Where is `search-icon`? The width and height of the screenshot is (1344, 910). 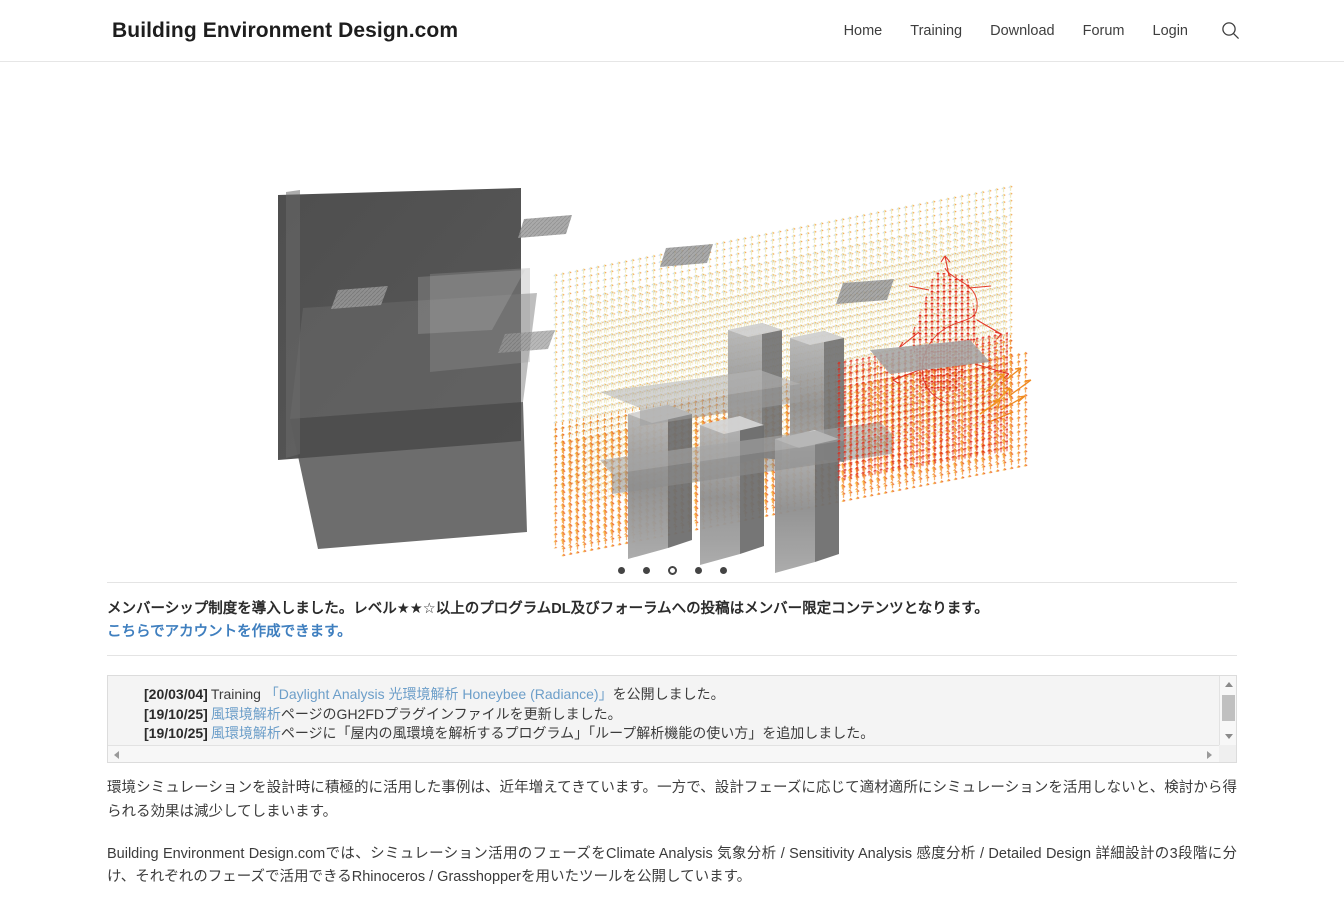 search-icon is located at coordinates (1230, 31).